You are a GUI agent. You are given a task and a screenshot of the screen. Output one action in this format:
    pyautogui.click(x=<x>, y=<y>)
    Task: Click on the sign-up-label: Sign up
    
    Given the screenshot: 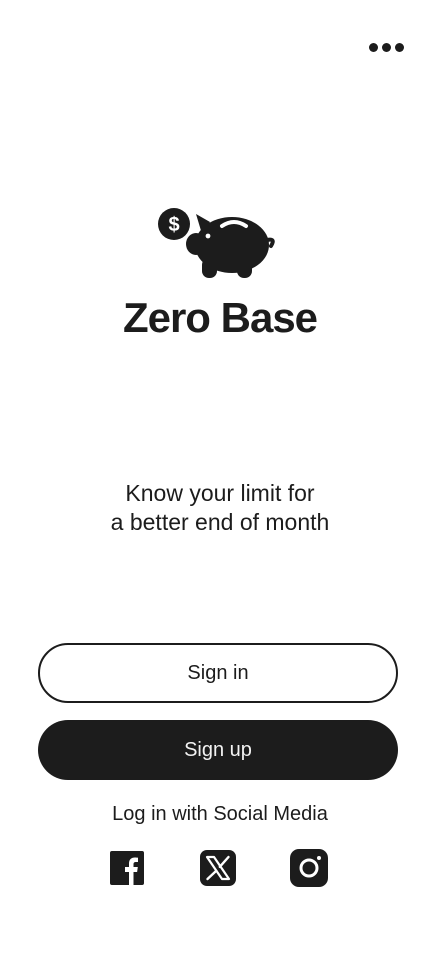 What is the action you would take?
    pyautogui.click(x=218, y=749)
    